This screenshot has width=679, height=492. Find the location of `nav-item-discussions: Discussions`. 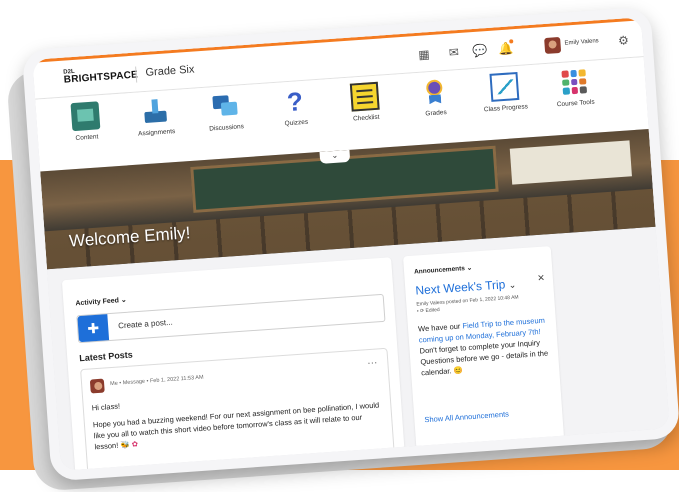

nav-item-discussions: Discussions is located at coordinates (225, 112).